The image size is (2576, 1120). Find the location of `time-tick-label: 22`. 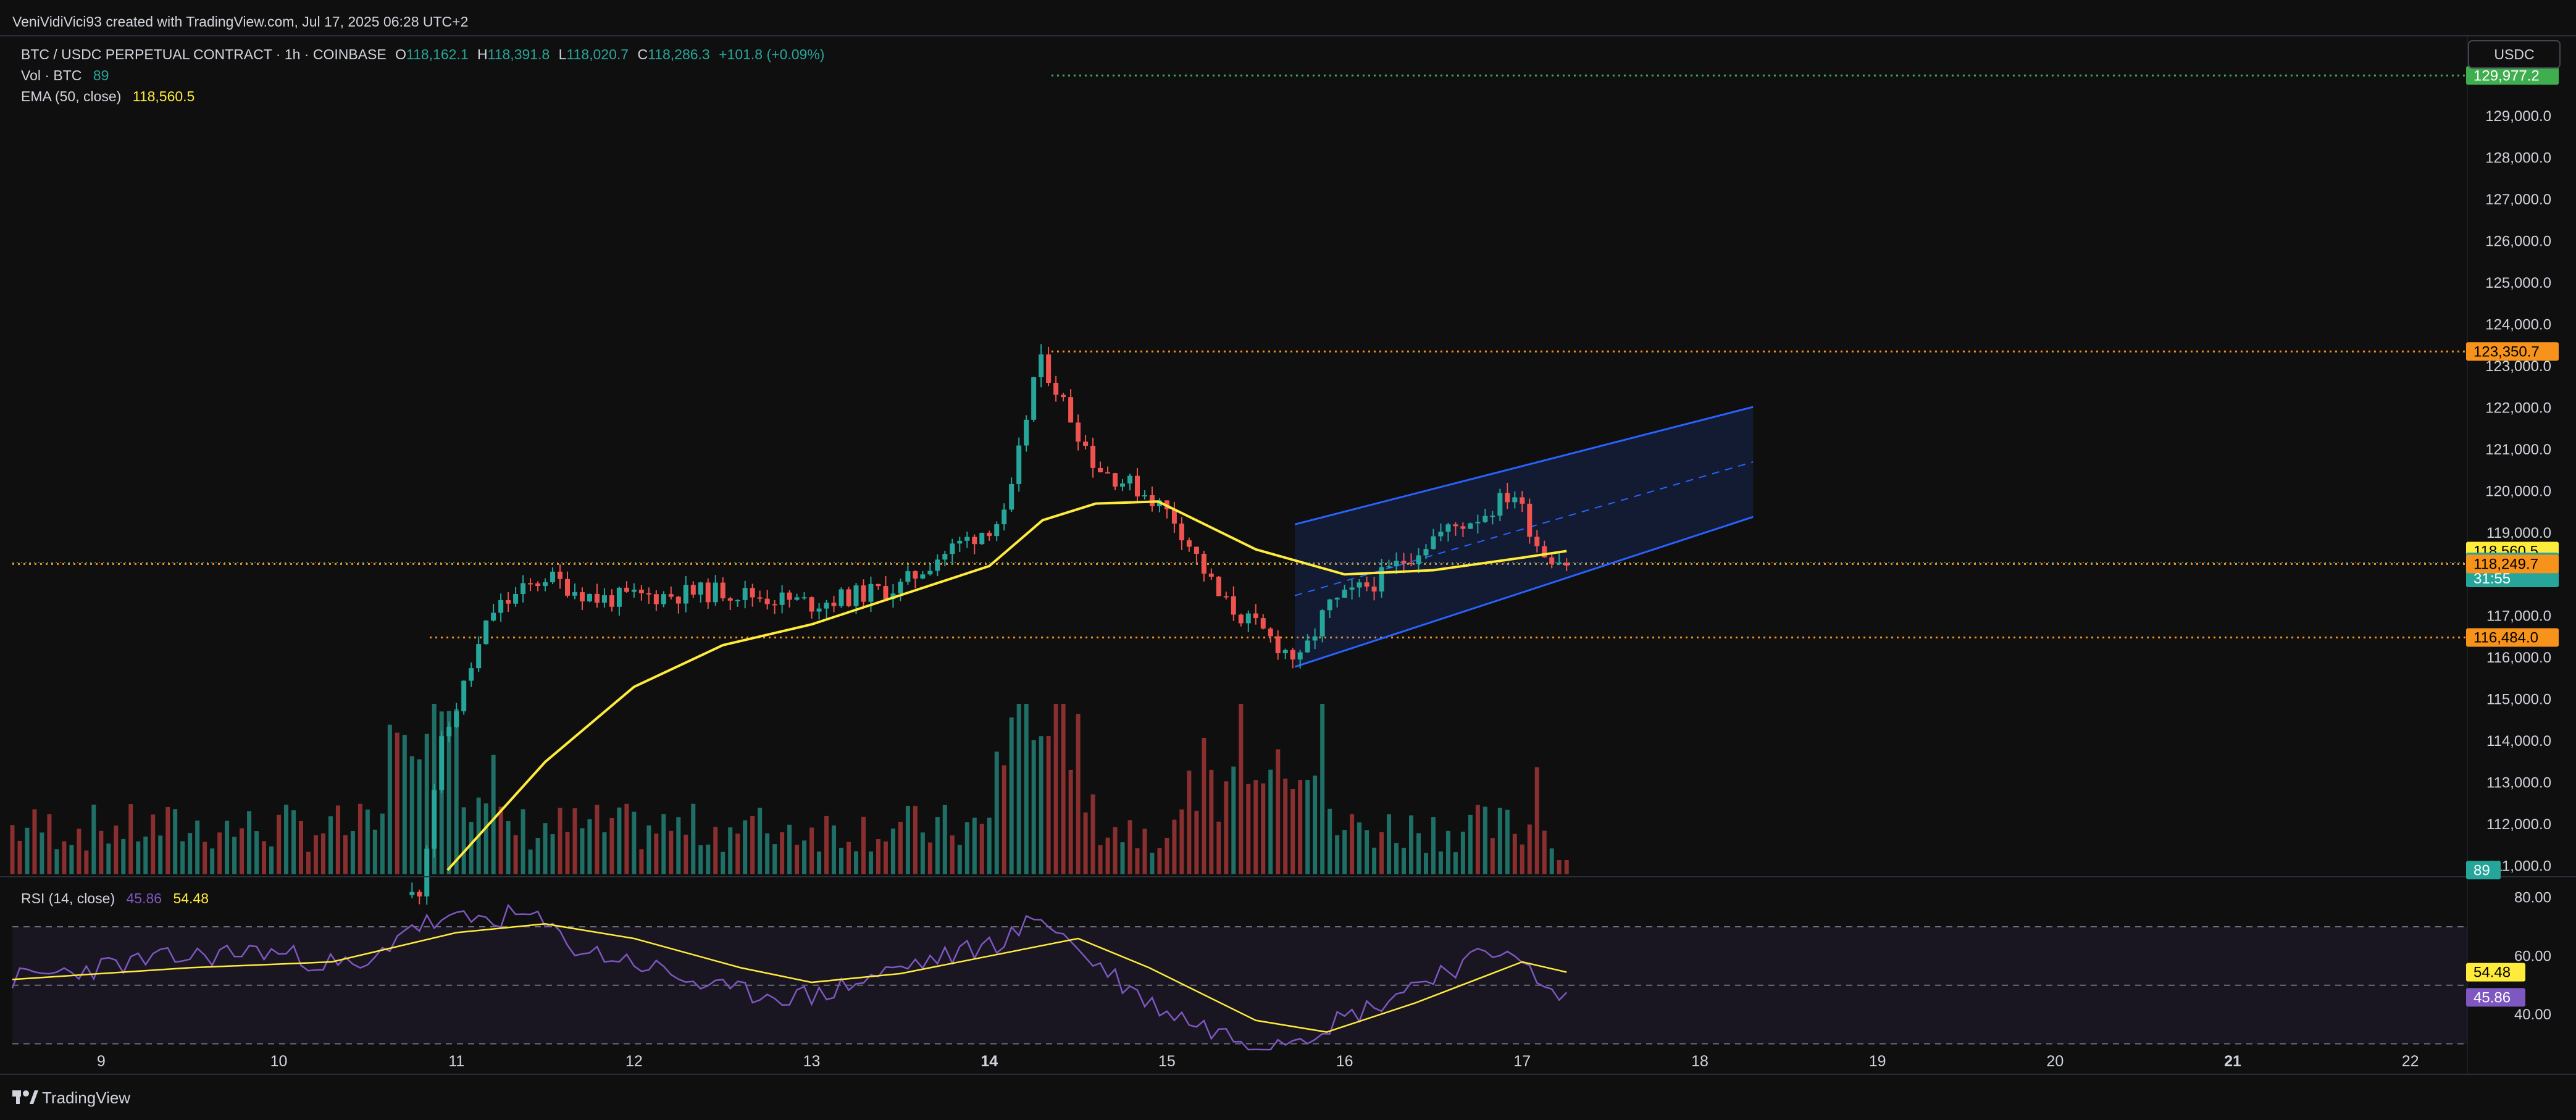

time-tick-label: 22 is located at coordinates (2410, 1061).